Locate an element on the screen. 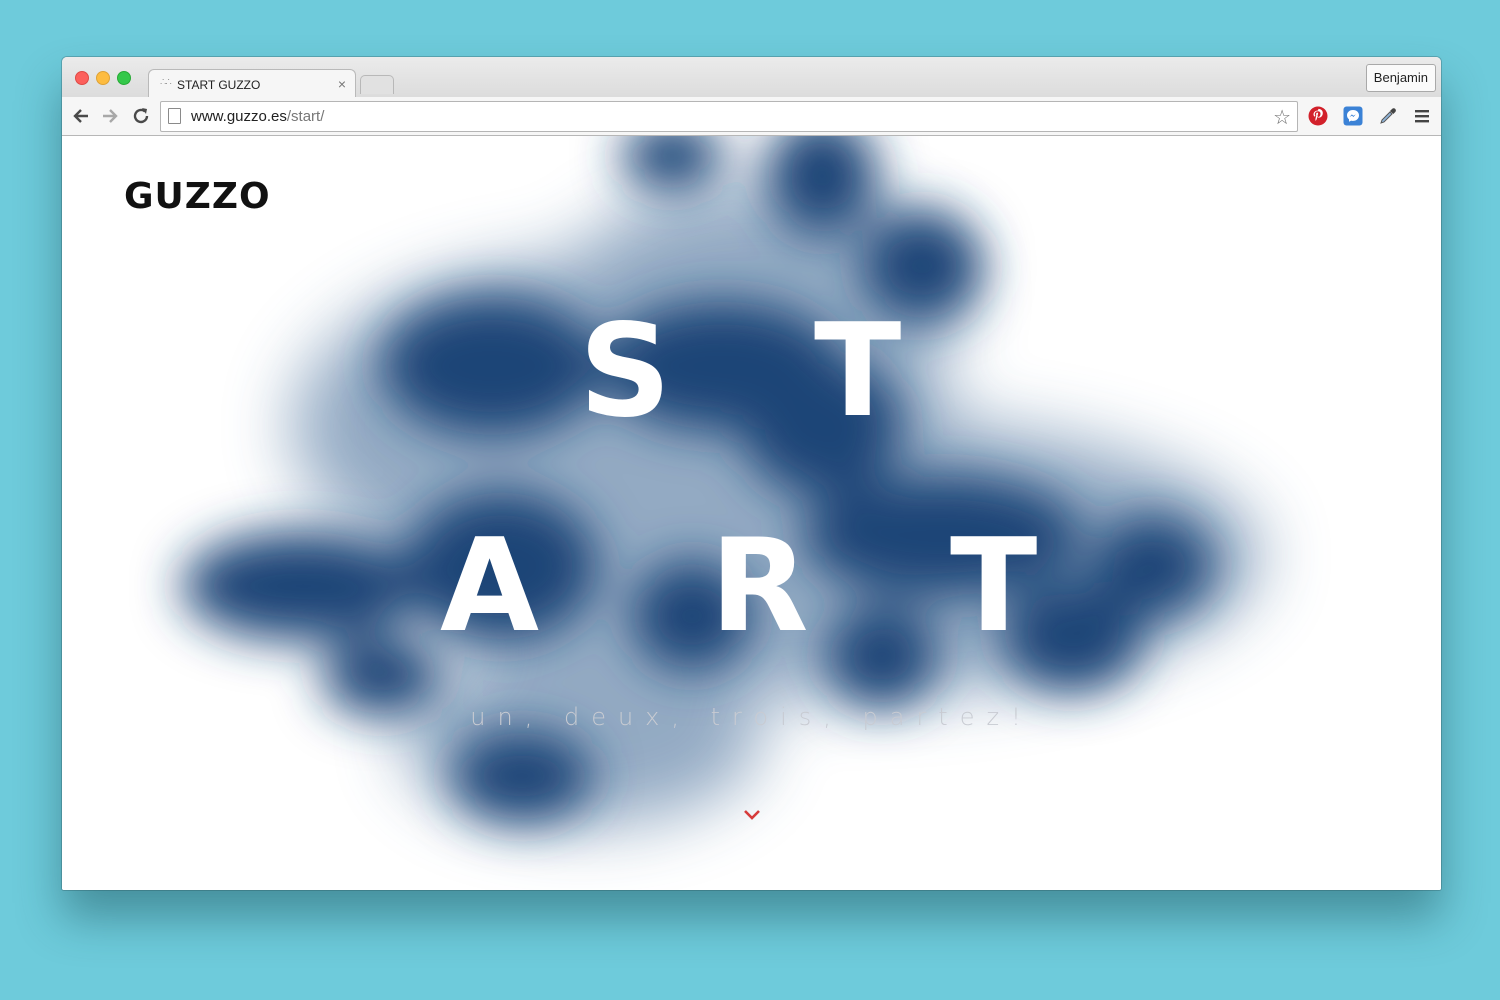 This screenshot has height=1000, width=1500. eyedropper-icon is located at coordinates (1388, 116).